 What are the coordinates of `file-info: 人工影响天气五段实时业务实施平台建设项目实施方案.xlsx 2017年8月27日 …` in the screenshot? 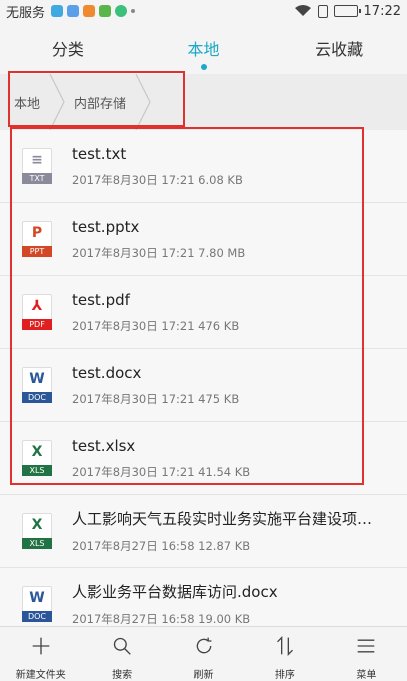 It's located at (239, 531).